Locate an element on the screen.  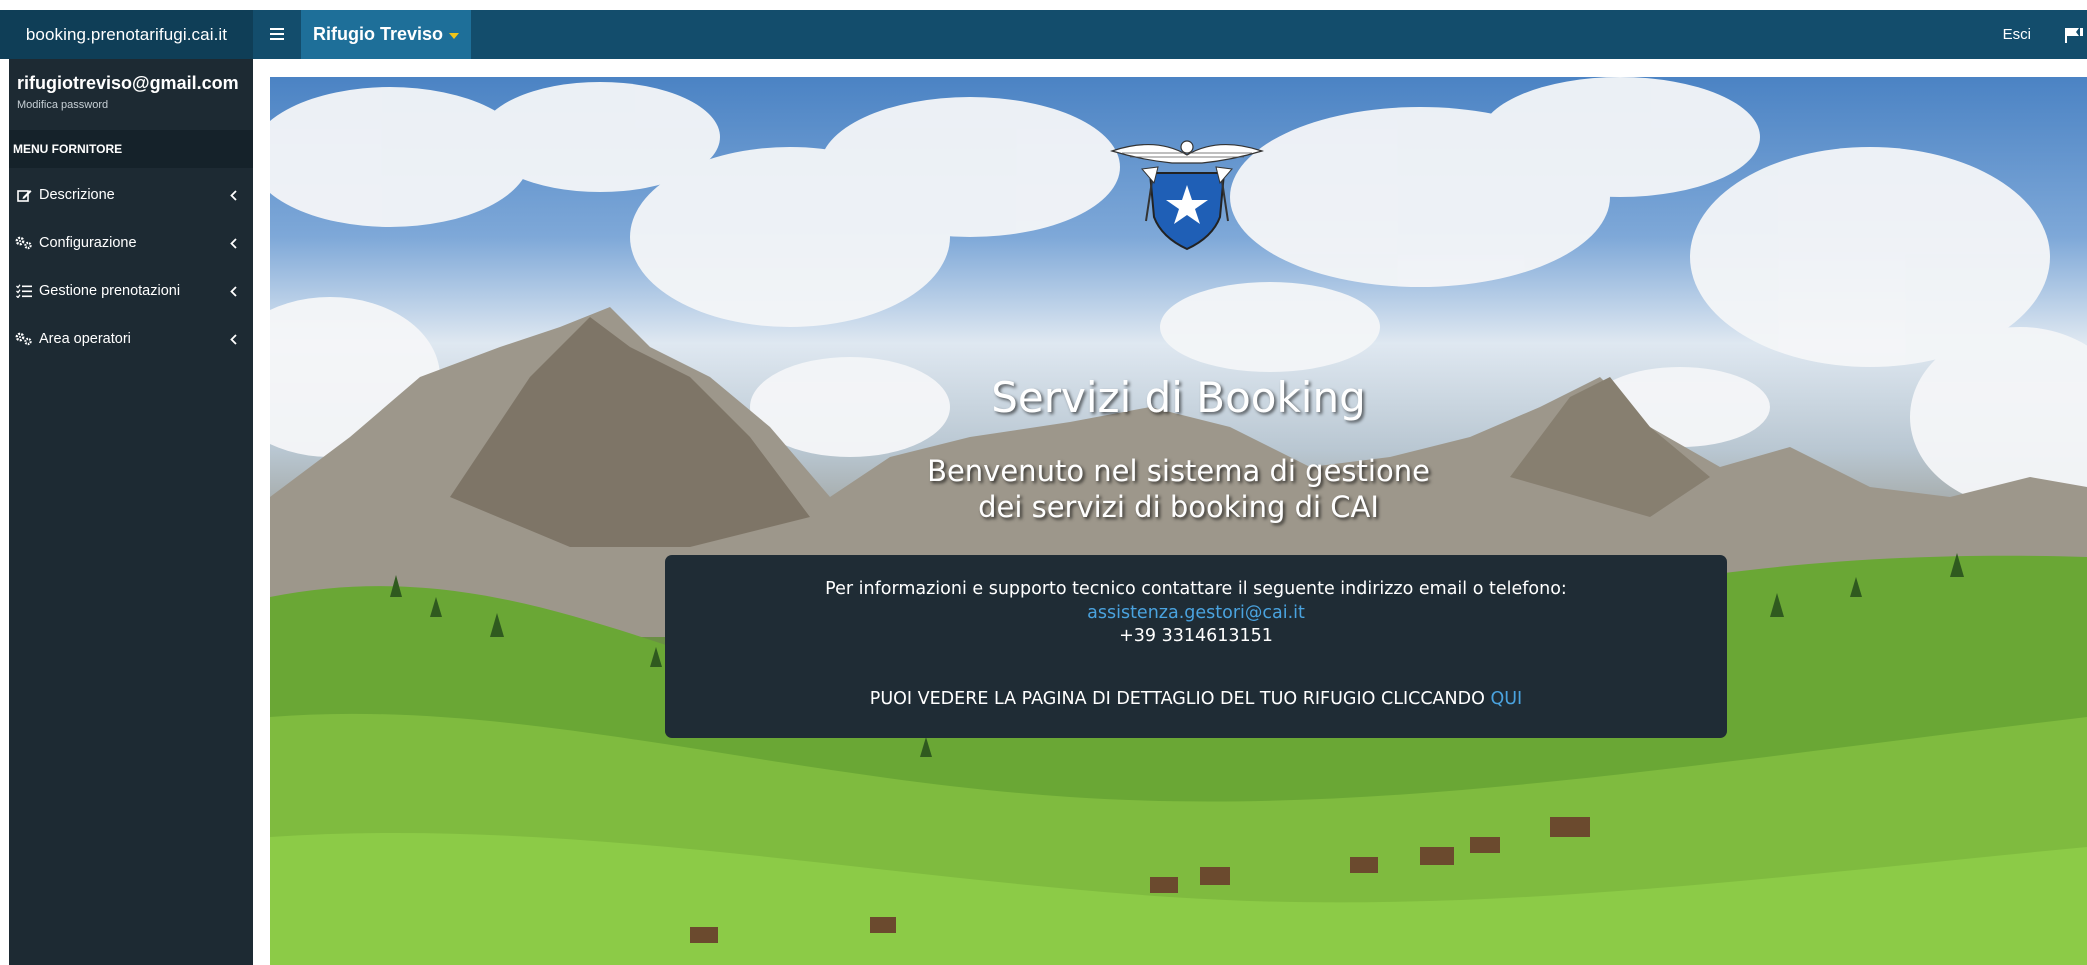
support-phone: +39 3314613151 is located at coordinates (1196, 636).